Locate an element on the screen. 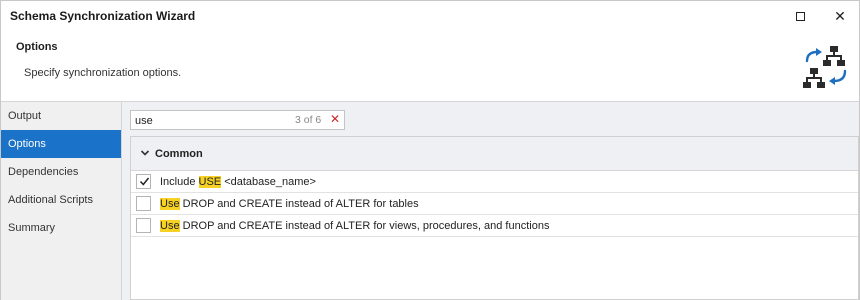 This screenshot has width=860, height=300. close-icon: ✕ is located at coordinates (840, 15).